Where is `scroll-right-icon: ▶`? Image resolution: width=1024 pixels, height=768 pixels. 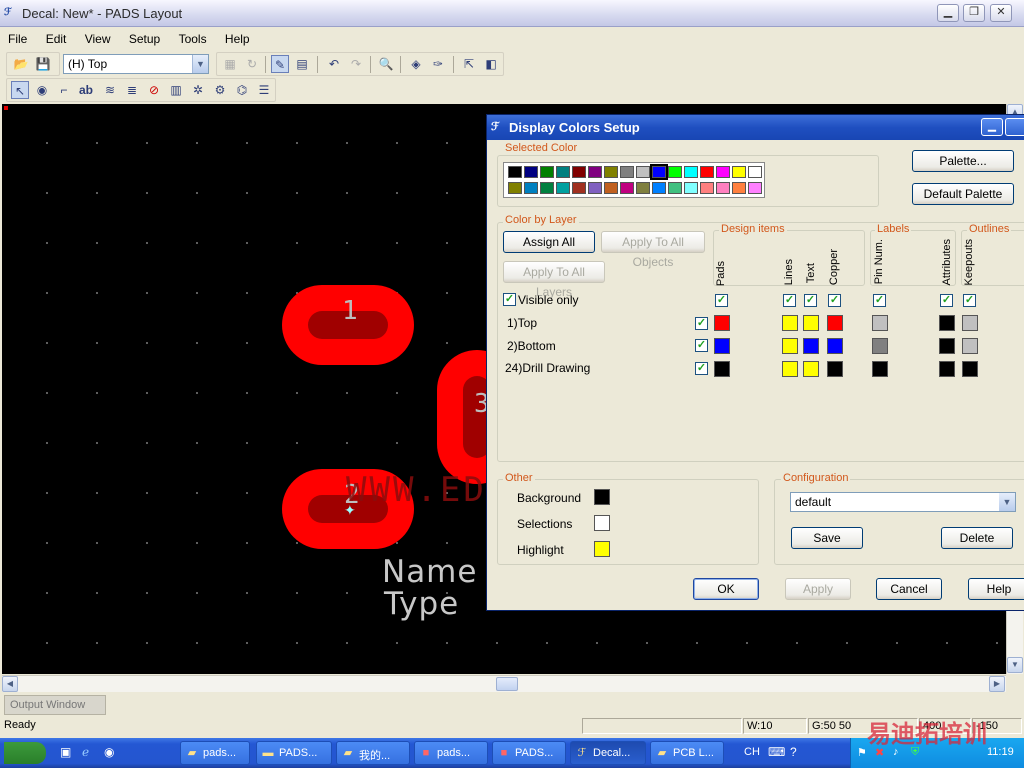
scroll-right-icon: ▶ is located at coordinates (997, 684).